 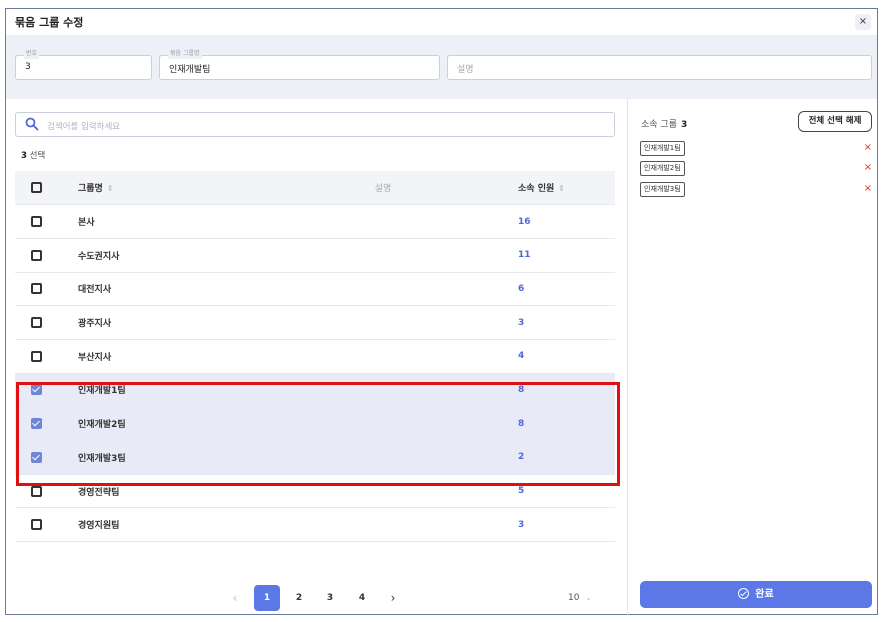 What do you see at coordinates (36, 188) in the screenshot?
I see `select-all-checkbox` at bounding box center [36, 188].